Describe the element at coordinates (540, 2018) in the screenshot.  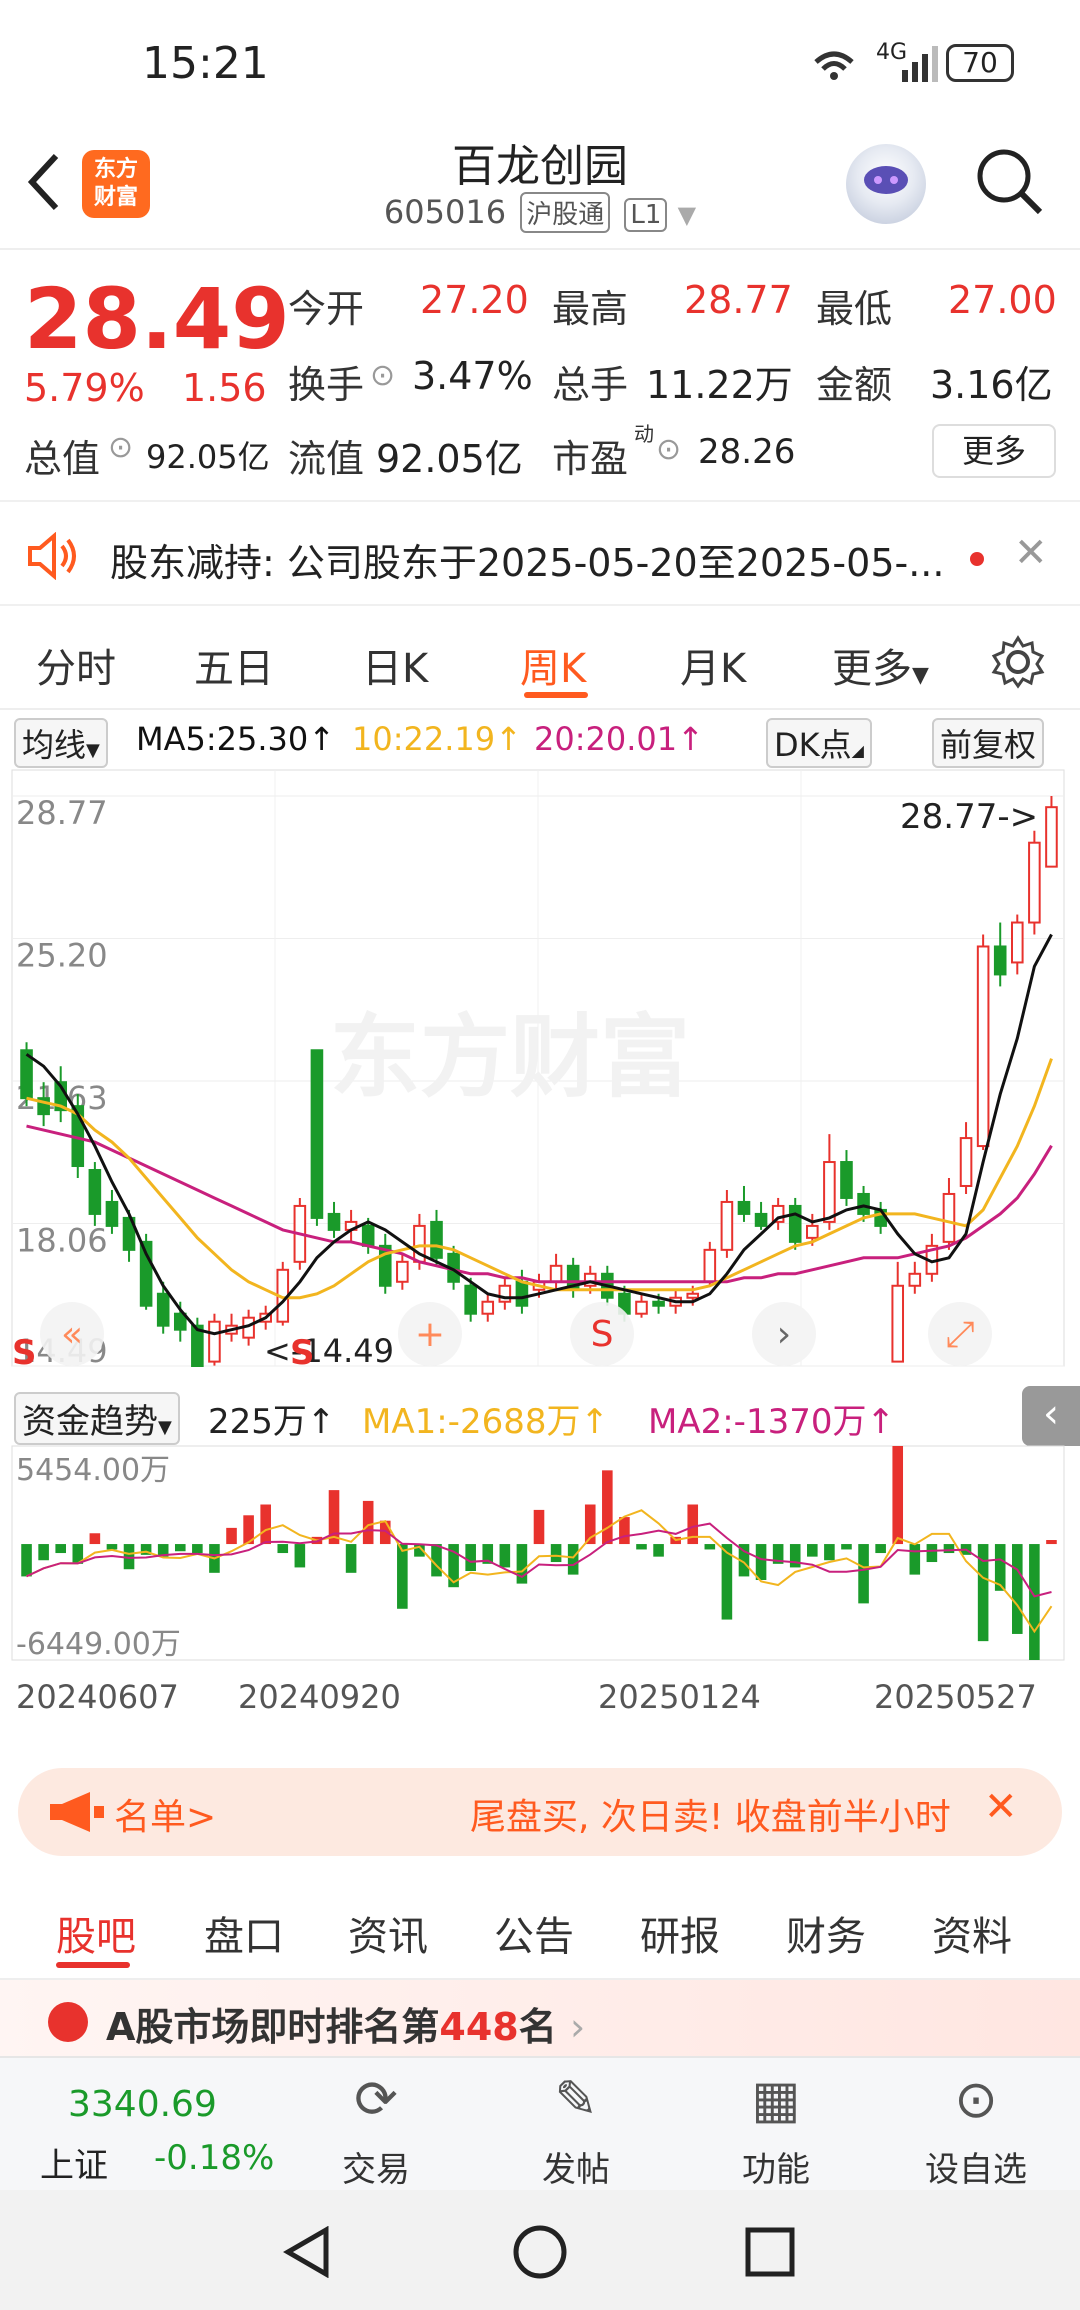
I see `market-rank-row: A股市场即时排名第448名 ›` at that location.